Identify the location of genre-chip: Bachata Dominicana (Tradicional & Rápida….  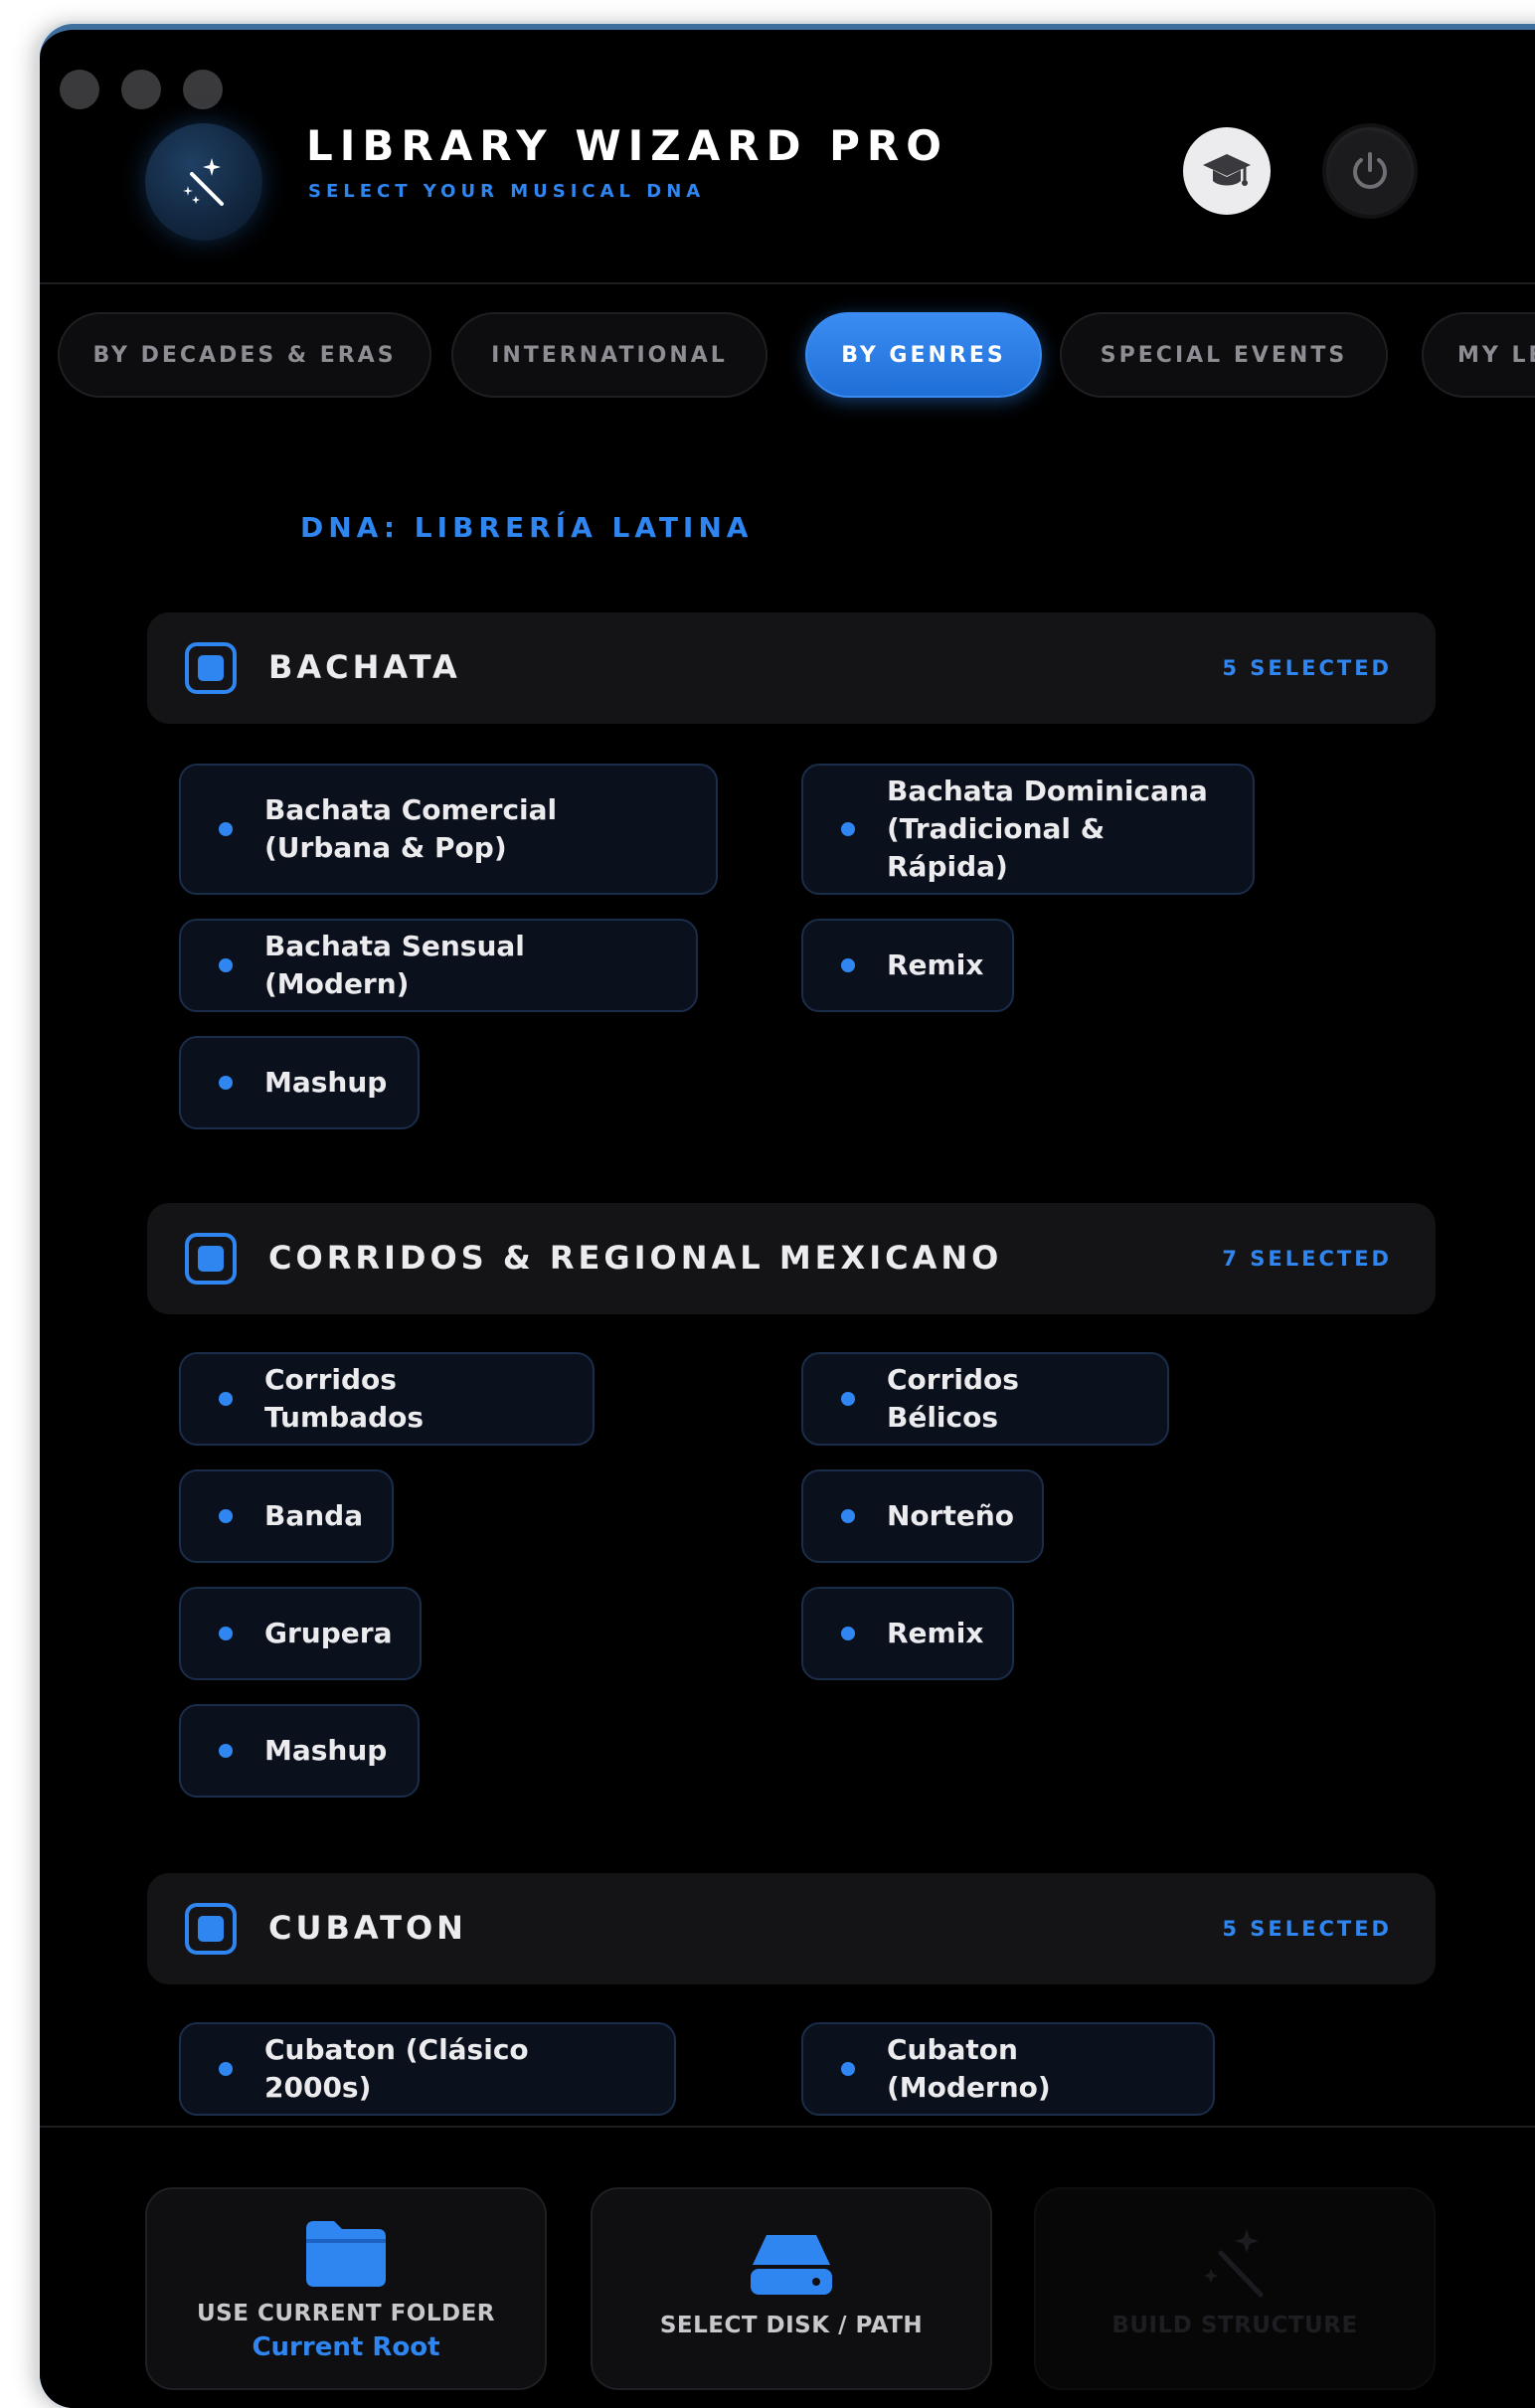
(1028, 829).